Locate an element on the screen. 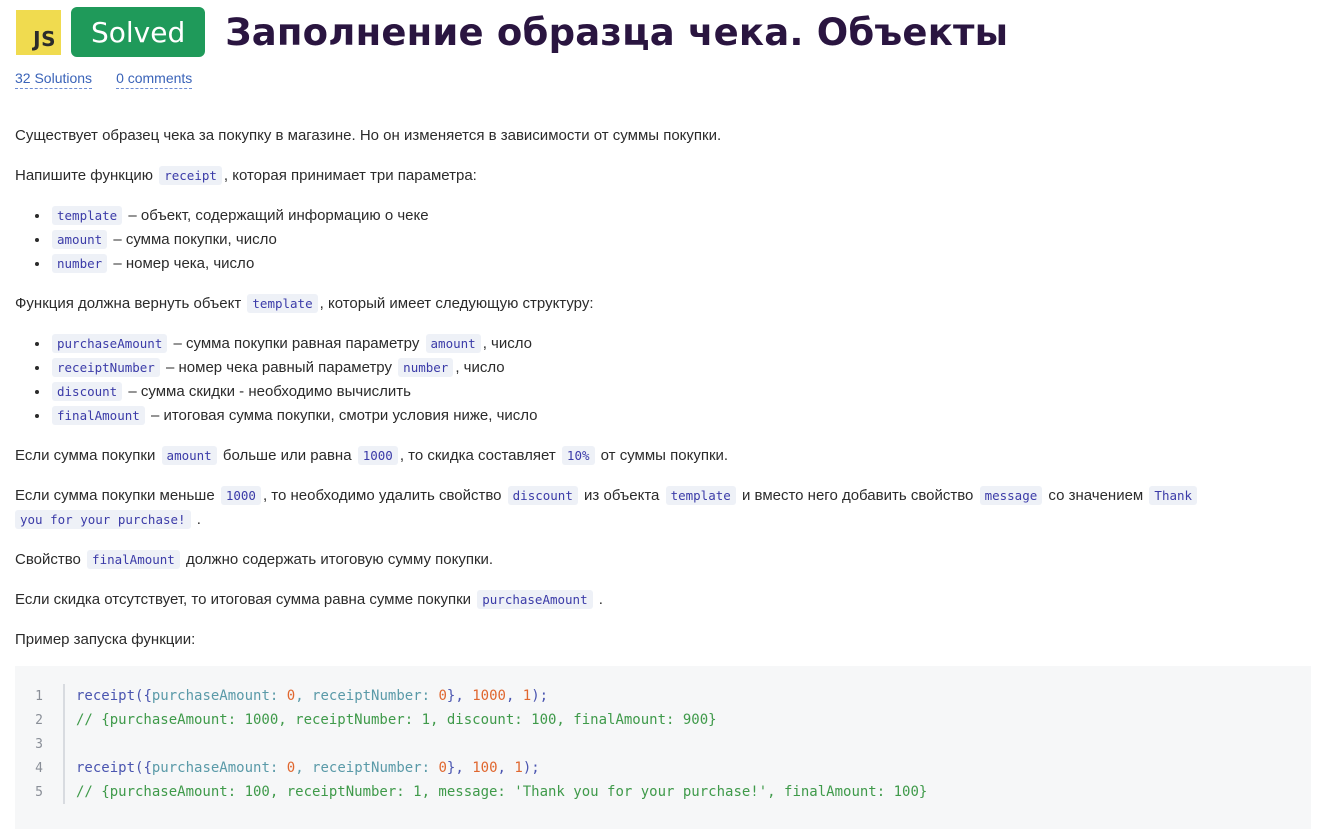 This screenshot has height=829, width=1327. list-item: number – номер чека, число is located at coordinates (680, 264).